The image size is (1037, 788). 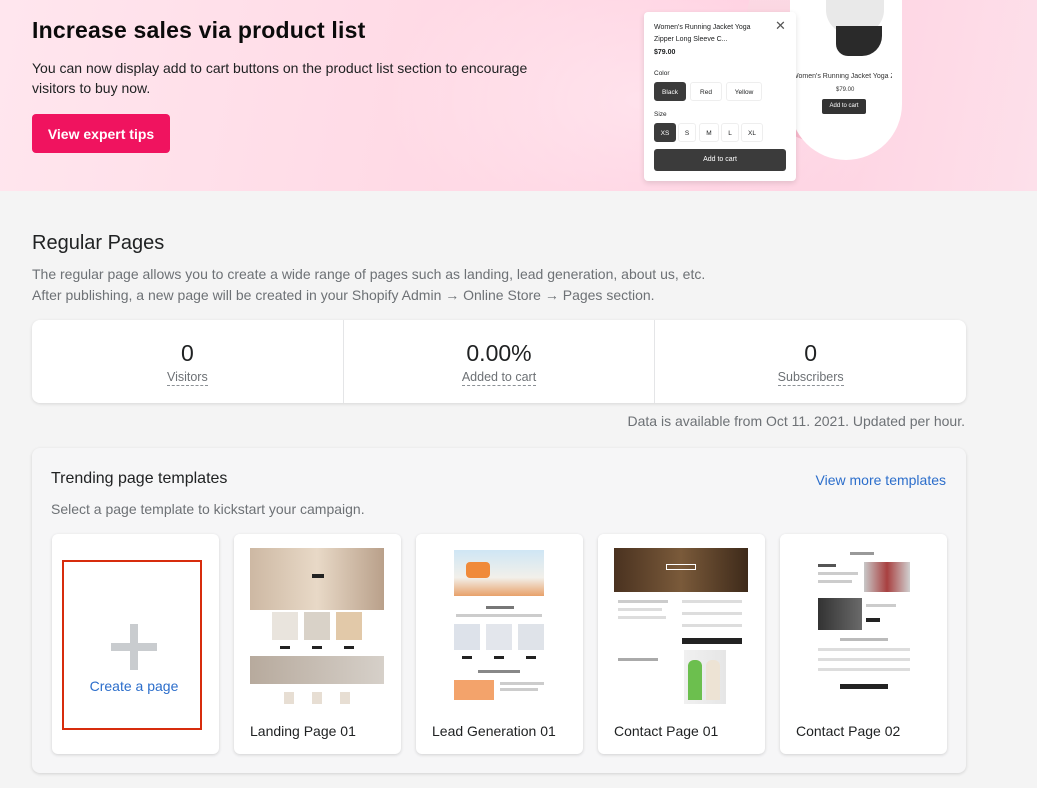 What do you see at coordinates (303, 731) in the screenshot?
I see `template-name: Landing Page 01` at bounding box center [303, 731].